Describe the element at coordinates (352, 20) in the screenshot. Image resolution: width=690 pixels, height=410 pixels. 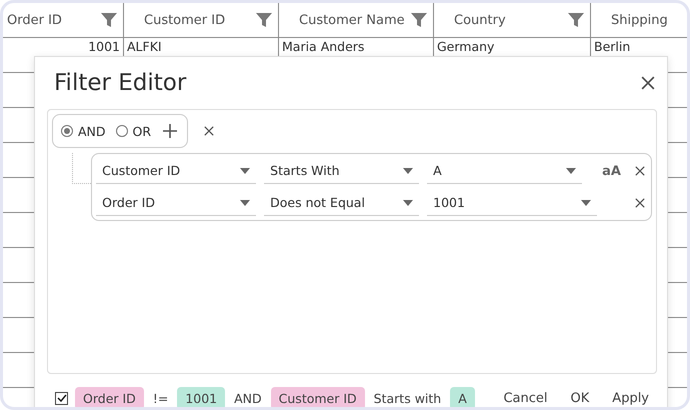
I see `column-header: Customer Name` at that location.